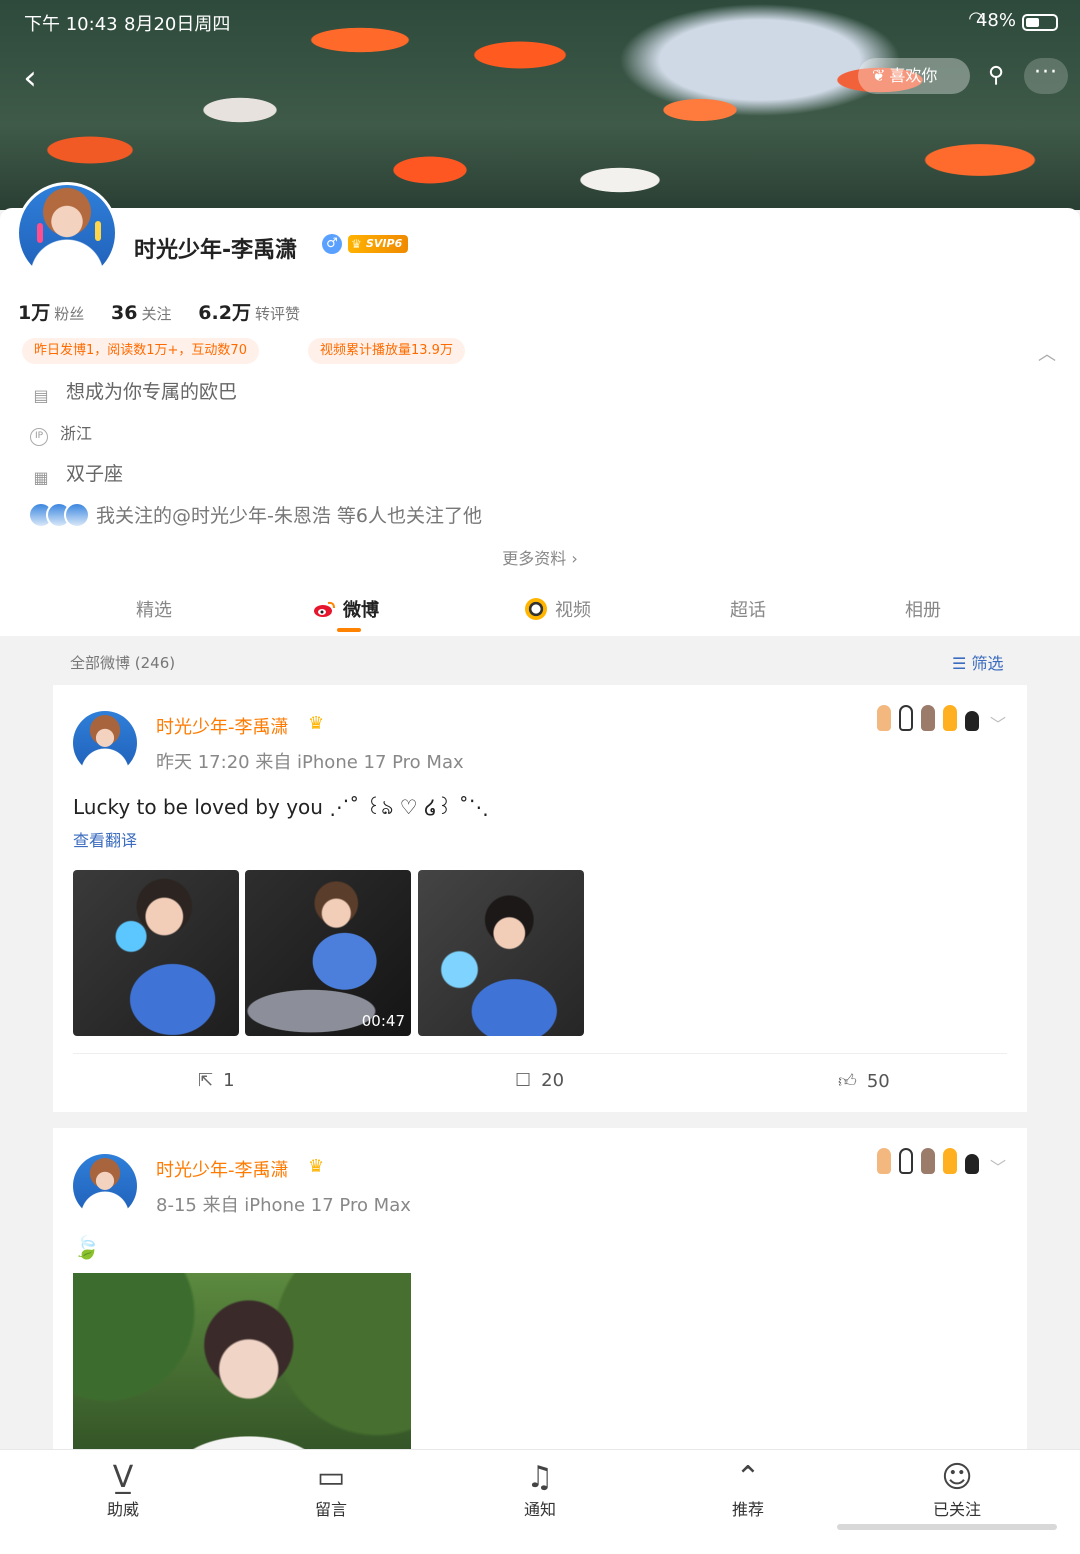 The image size is (1080, 1554). I want to click on bottom-toolbar: V̲ 助威 ▭ 留言 ♫ 通知 ⌃ 推荐 ☺ 已关注, so click(540, 1501).